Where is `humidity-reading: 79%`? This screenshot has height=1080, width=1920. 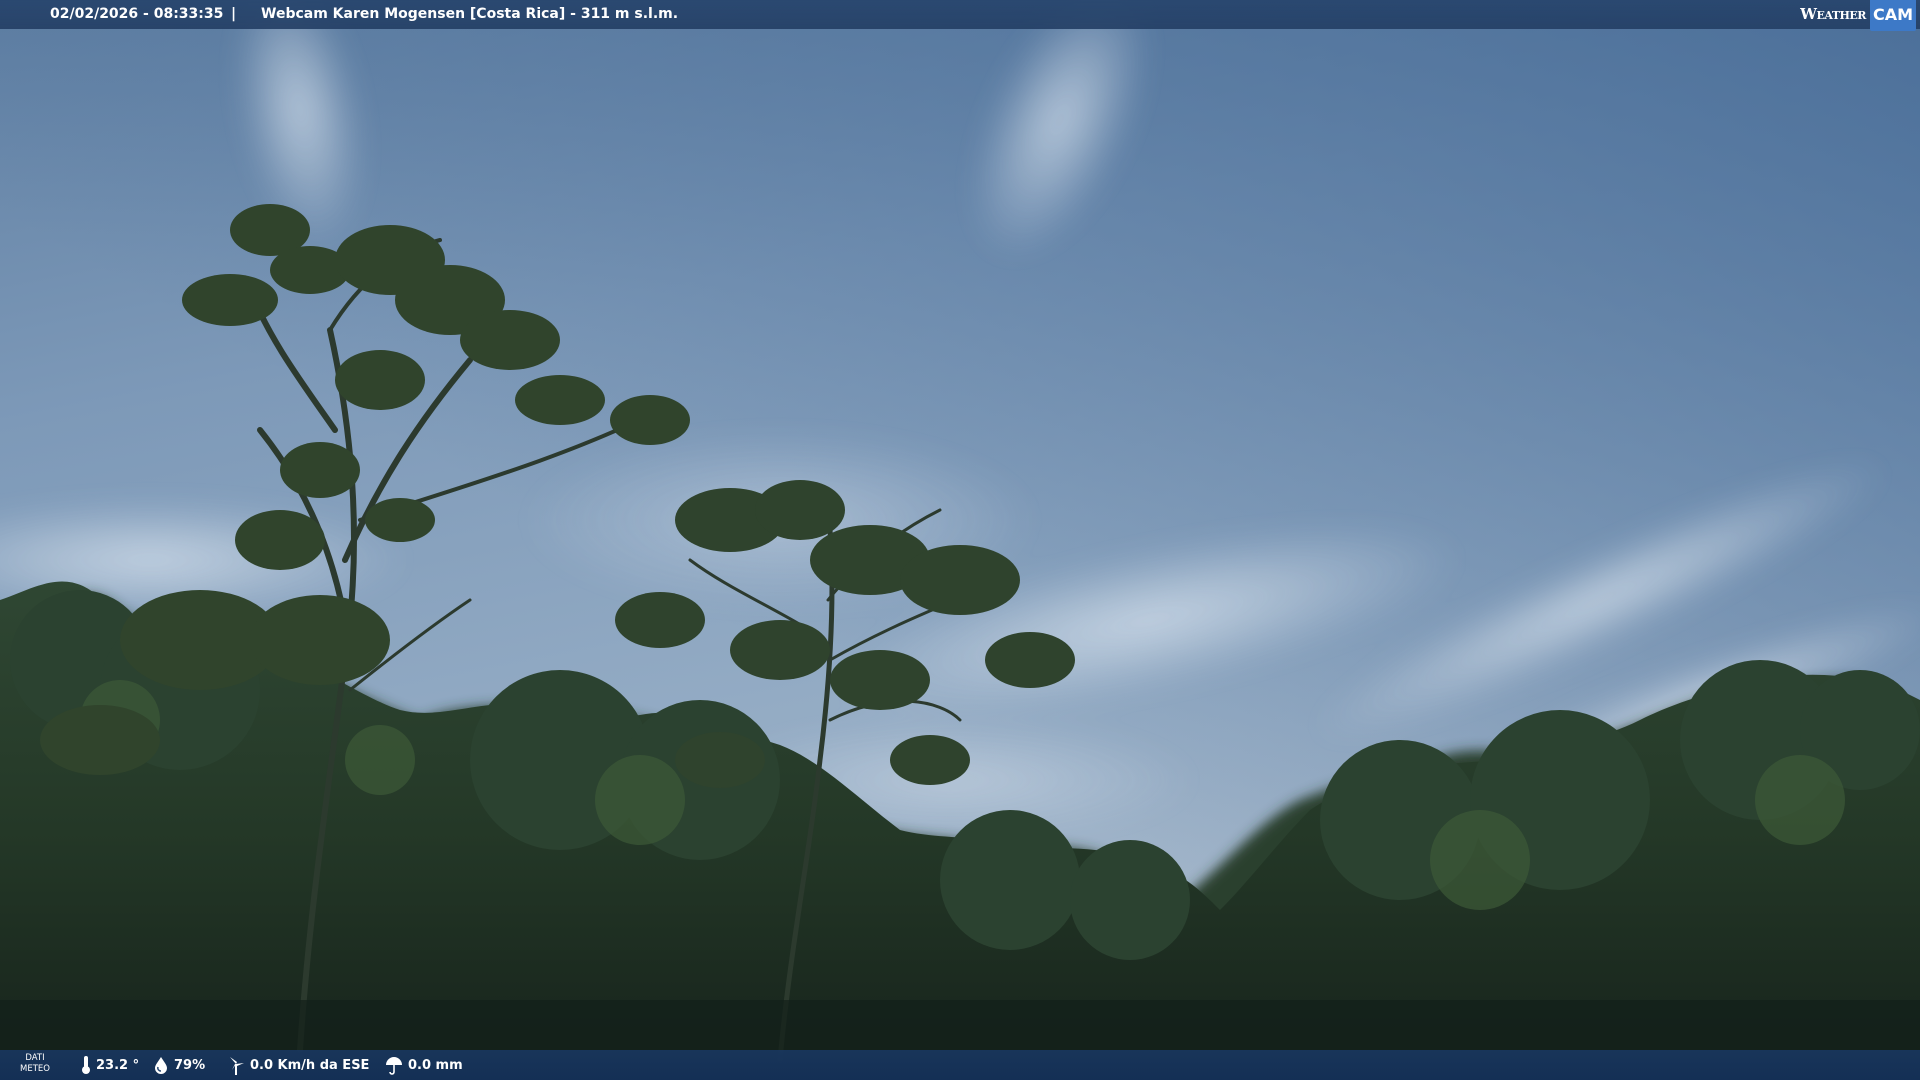
humidity-reading: 79% is located at coordinates (178, 1065).